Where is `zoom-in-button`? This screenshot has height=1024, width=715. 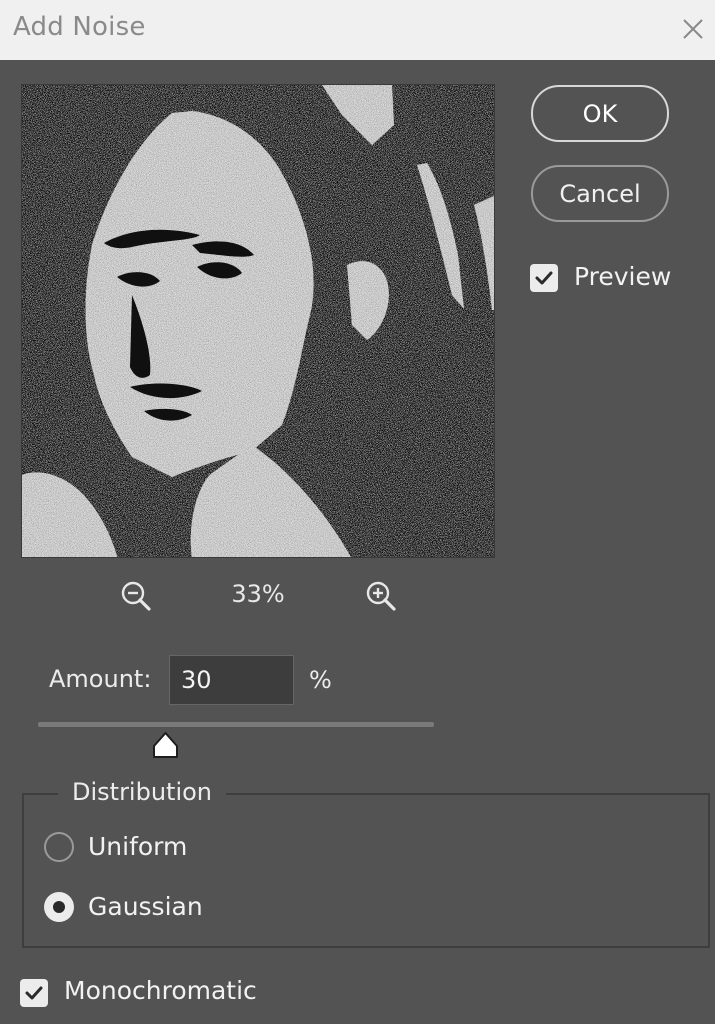 zoom-in-button is located at coordinates (381, 596).